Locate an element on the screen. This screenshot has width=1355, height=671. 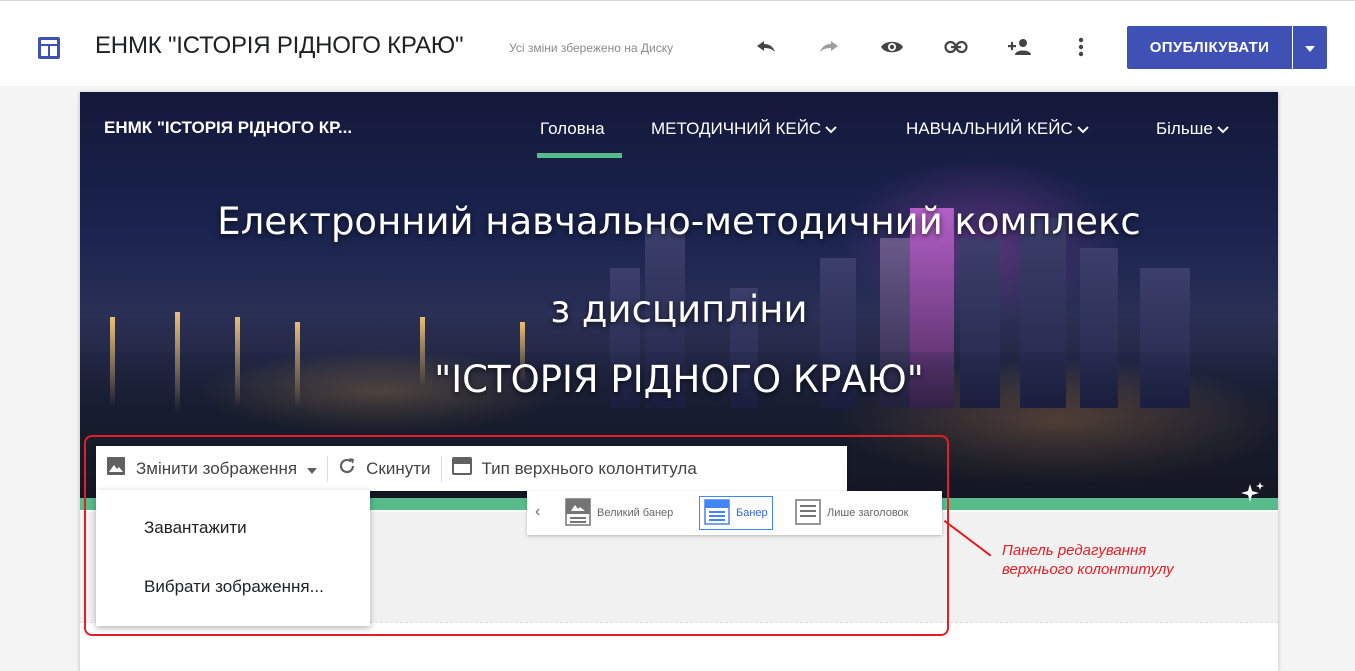
header-type-label: Лише заголовок is located at coordinates (868, 513).